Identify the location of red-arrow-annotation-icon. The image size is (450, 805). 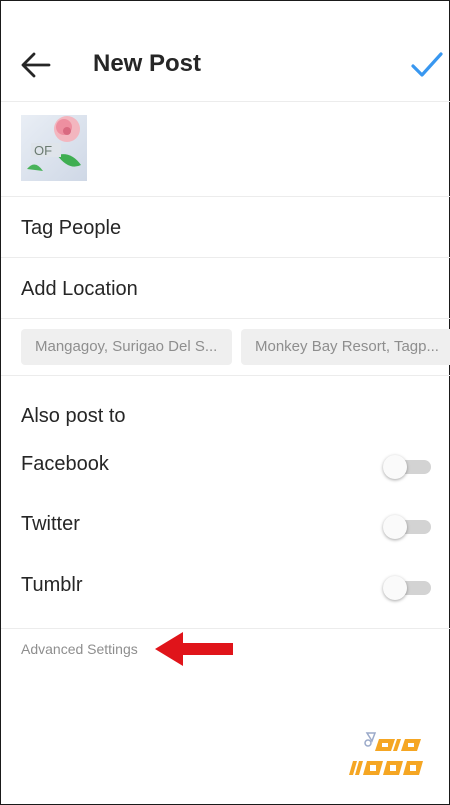
(194, 649).